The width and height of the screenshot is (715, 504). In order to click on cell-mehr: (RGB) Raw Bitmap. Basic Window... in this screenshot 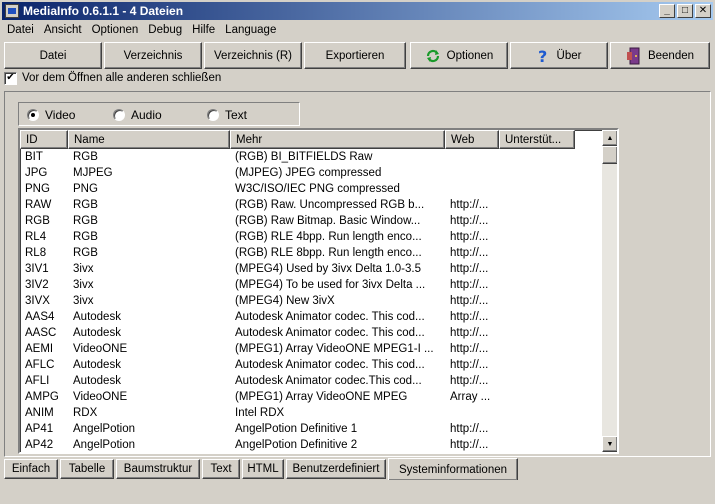, I will do `click(328, 221)`.